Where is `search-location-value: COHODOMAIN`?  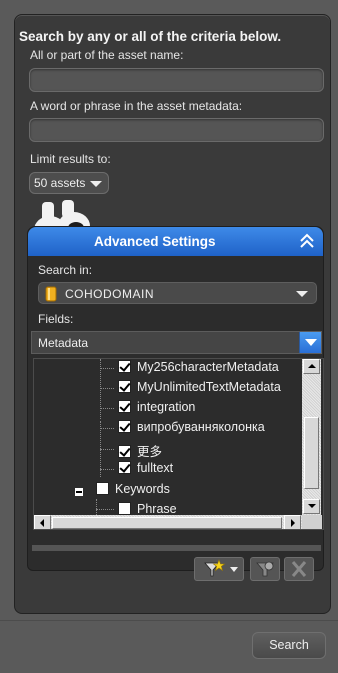 search-location-value: COHODOMAIN is located at coordinates (109, 294).